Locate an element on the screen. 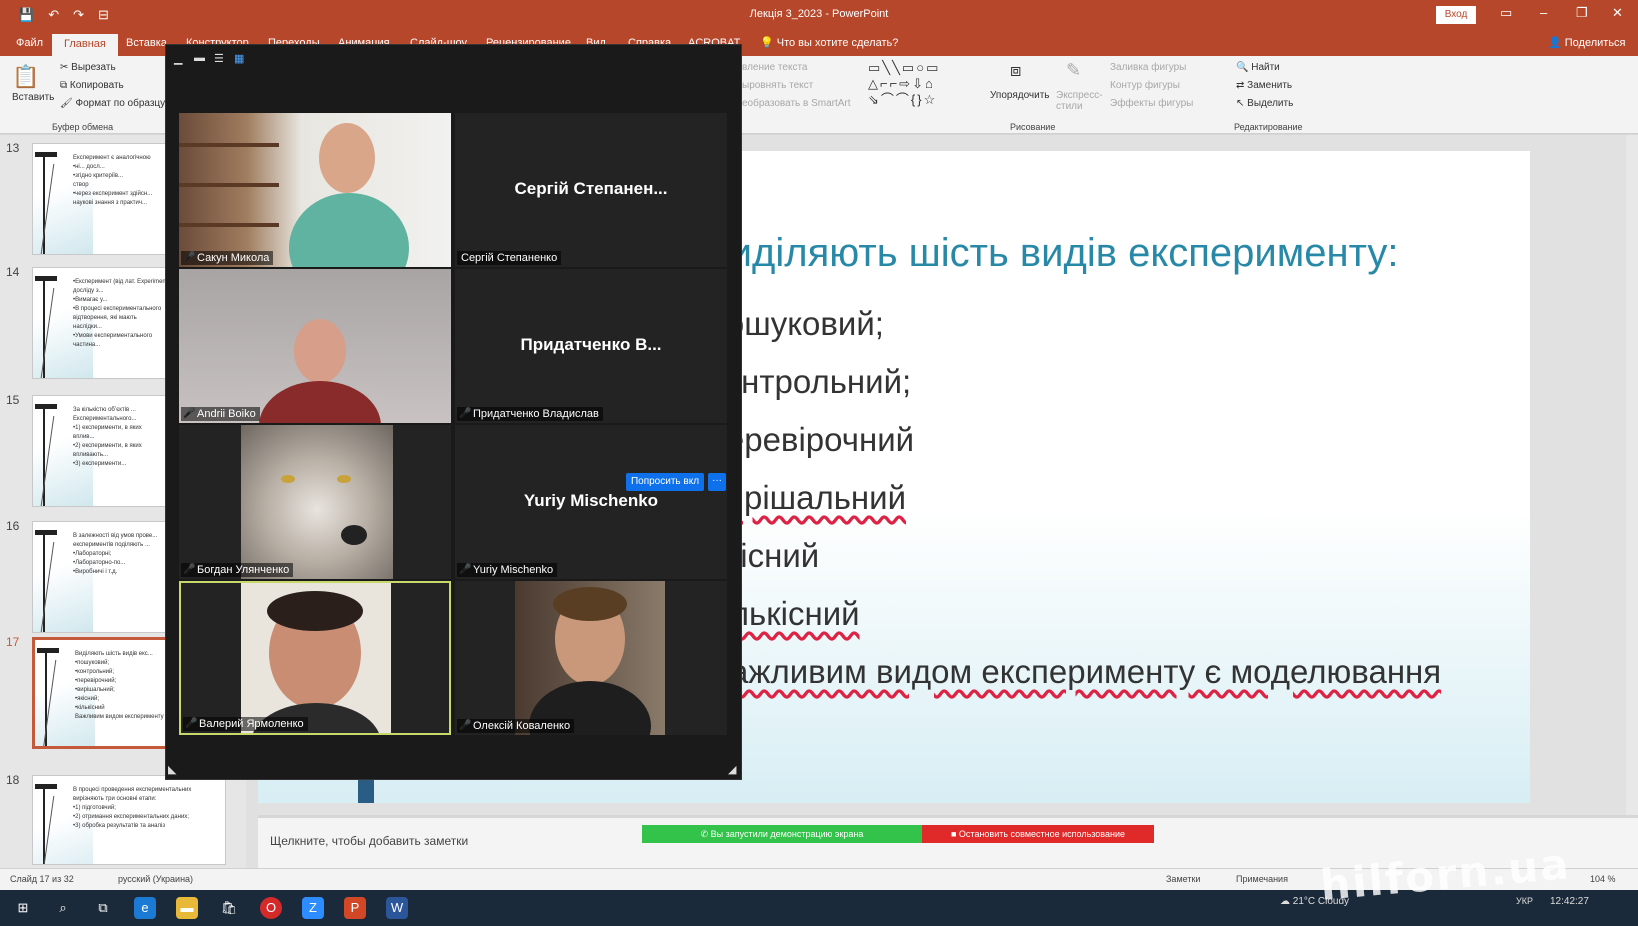 Image resolution: width=1638 pixels, height=926 pixels. participant-tile: 🎤 Богдан Улянченко is located at coordinates (315, 502).